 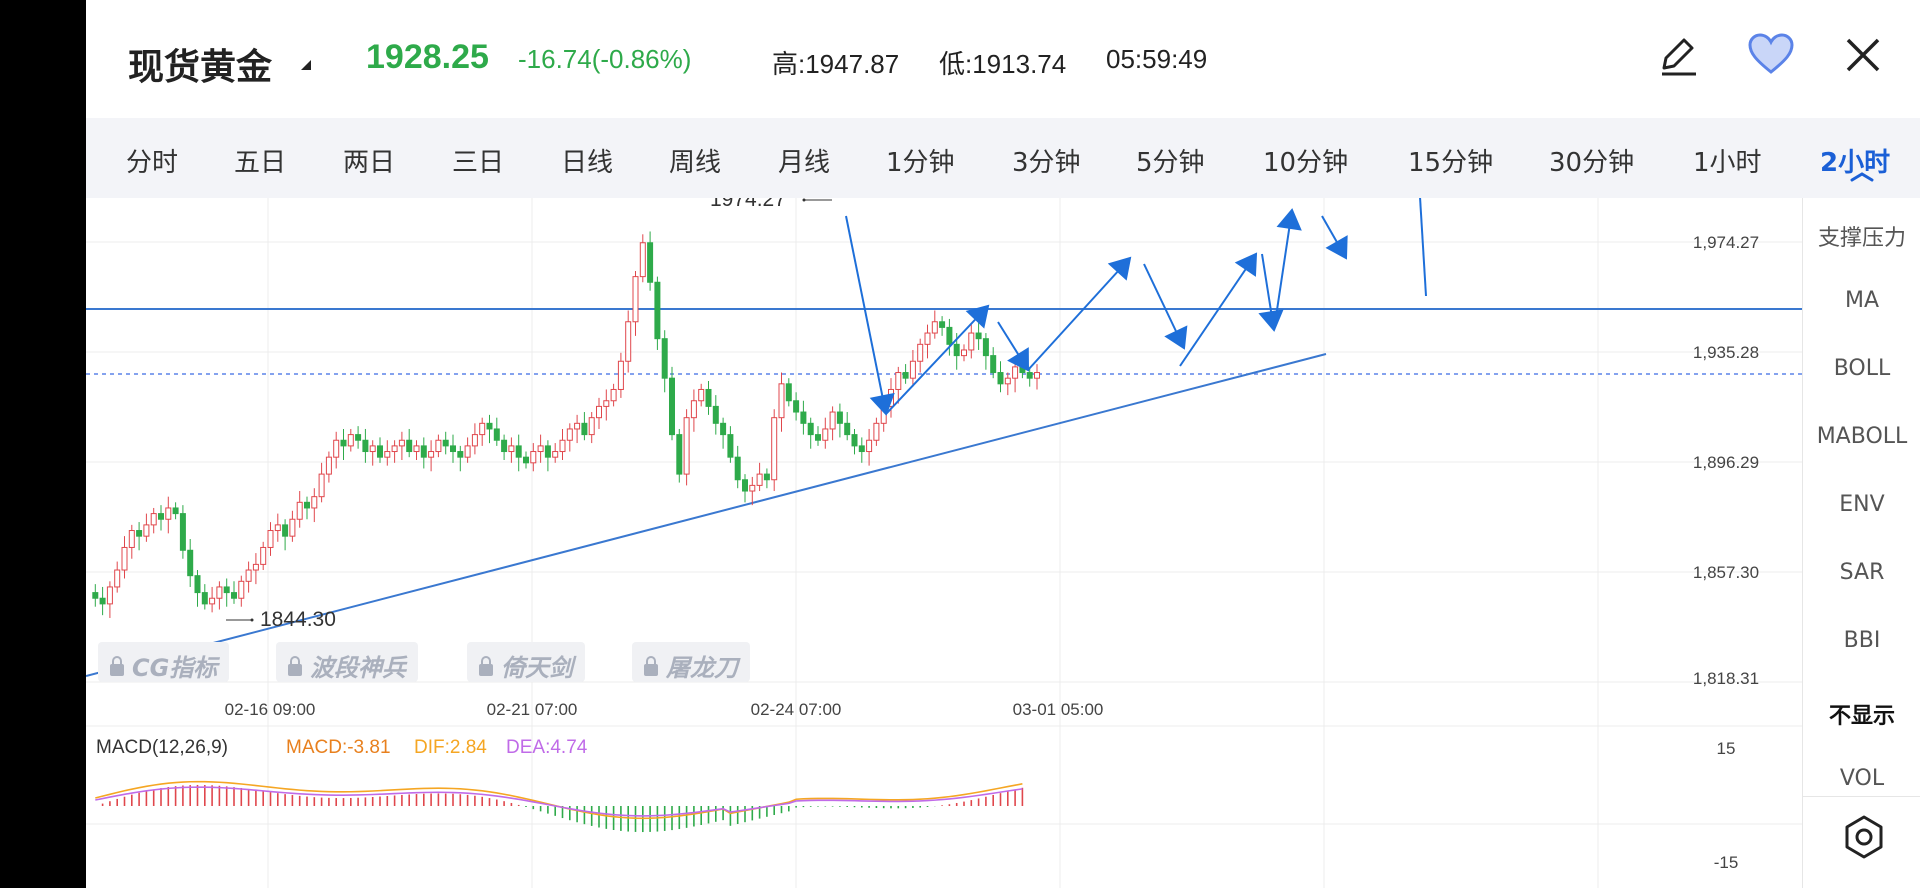 I want to click on x-tick-2: 02-21 07:00, so click(x=532, y=709).